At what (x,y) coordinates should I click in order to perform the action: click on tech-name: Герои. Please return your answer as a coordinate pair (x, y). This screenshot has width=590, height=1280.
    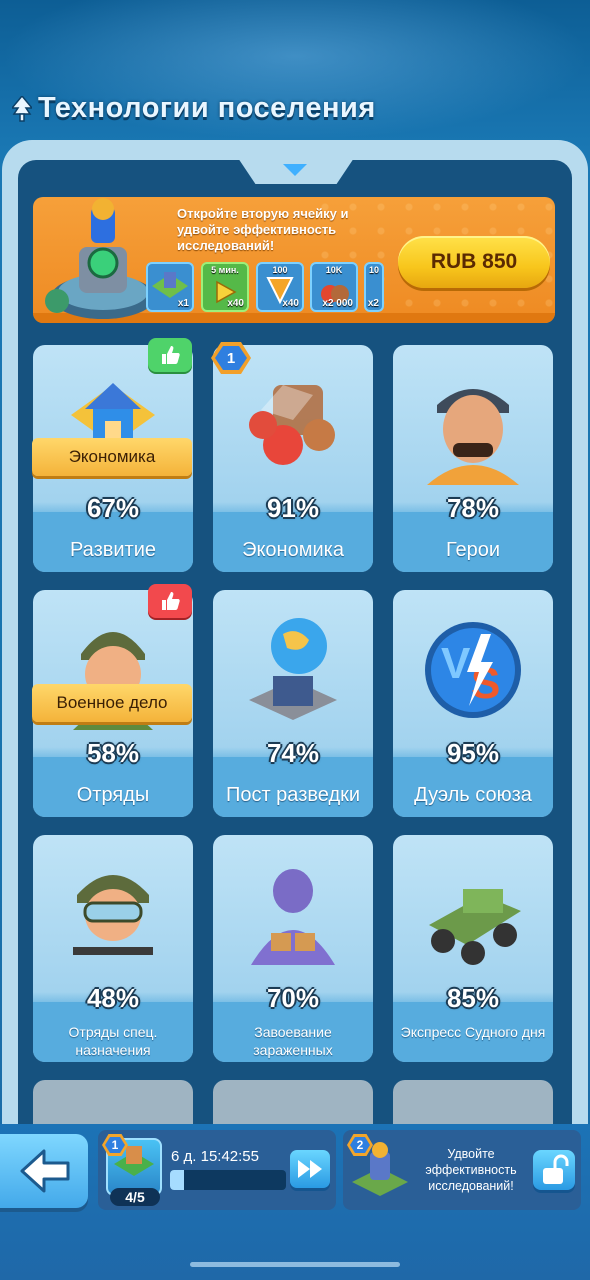
    Looking at the image, I should click on (473, 550).